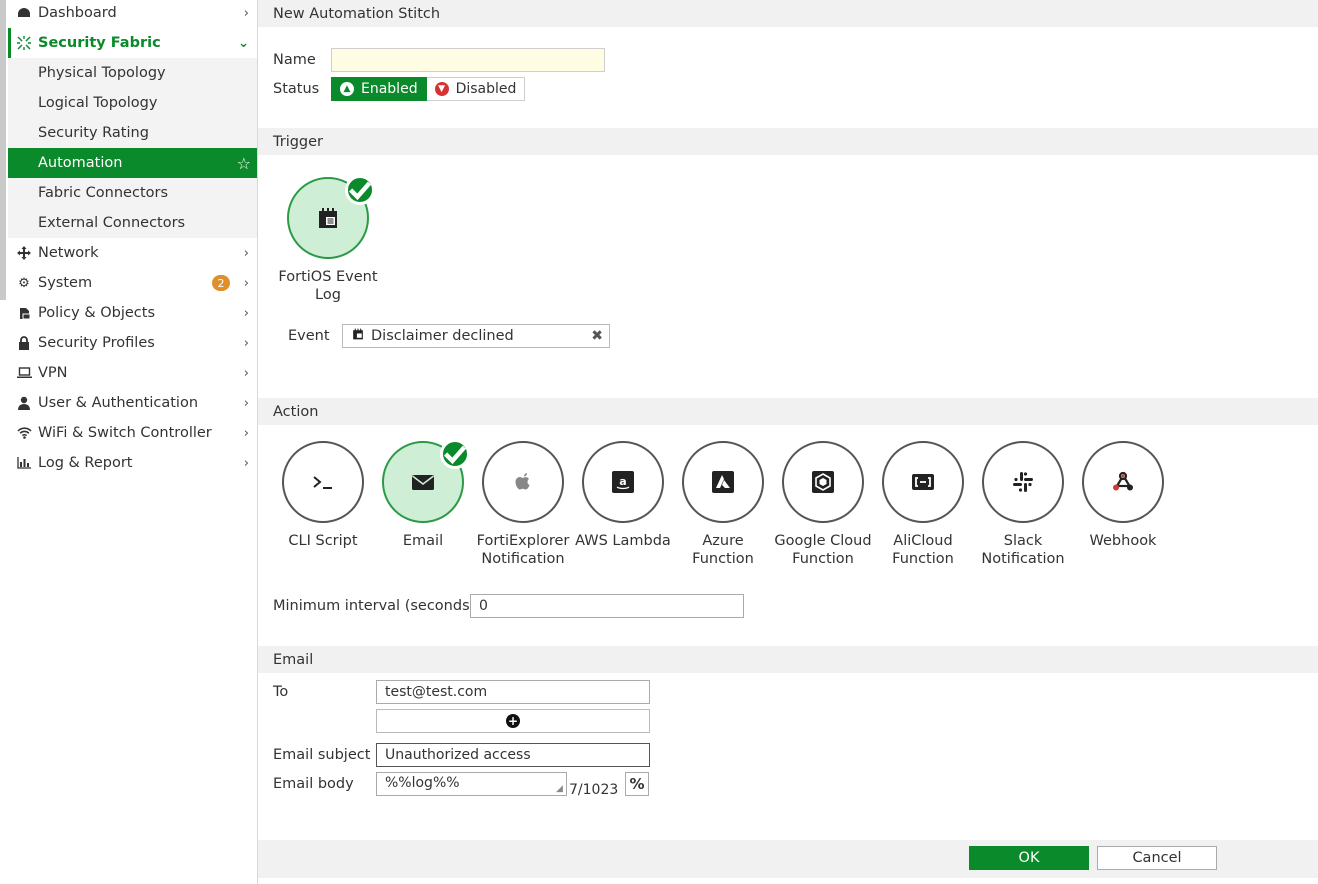 This screenshot has height=884, width=1318. I want to click on email-body-textarea: %%log%%, so click(471, 784).